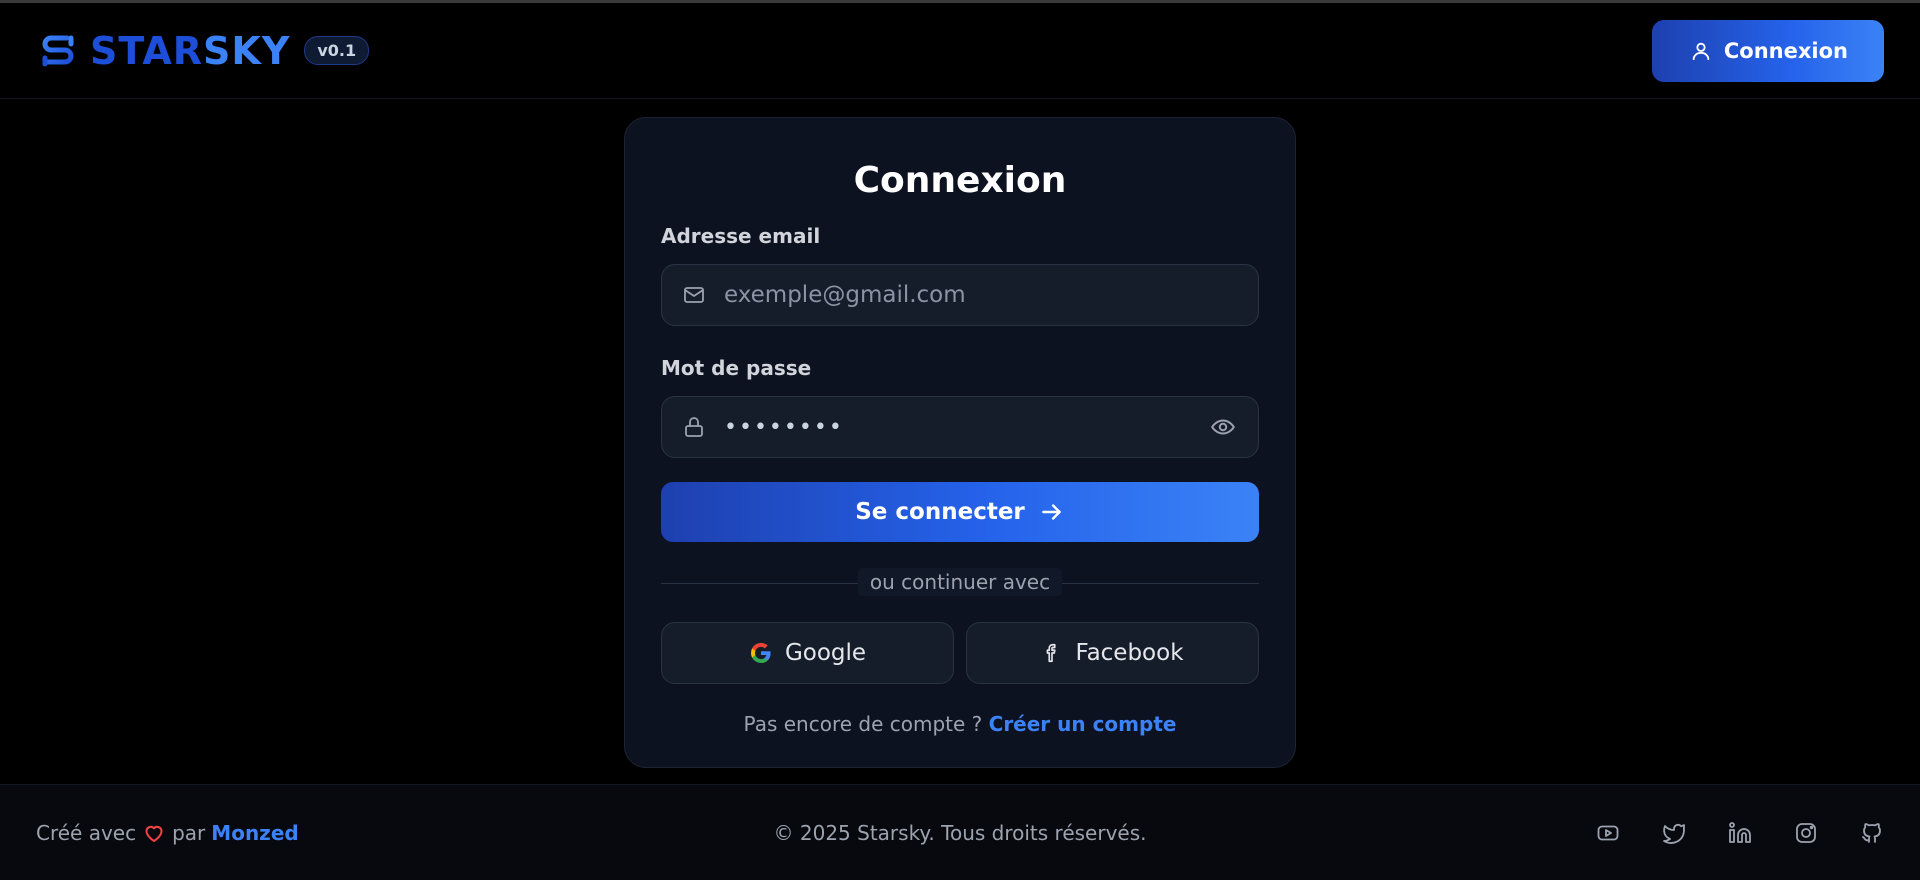 This screenshot has height=880, width=1920. Describe the element at coordinates (147, 50) in the screenshot. I see `brand-name-part1: STAR` at that location.